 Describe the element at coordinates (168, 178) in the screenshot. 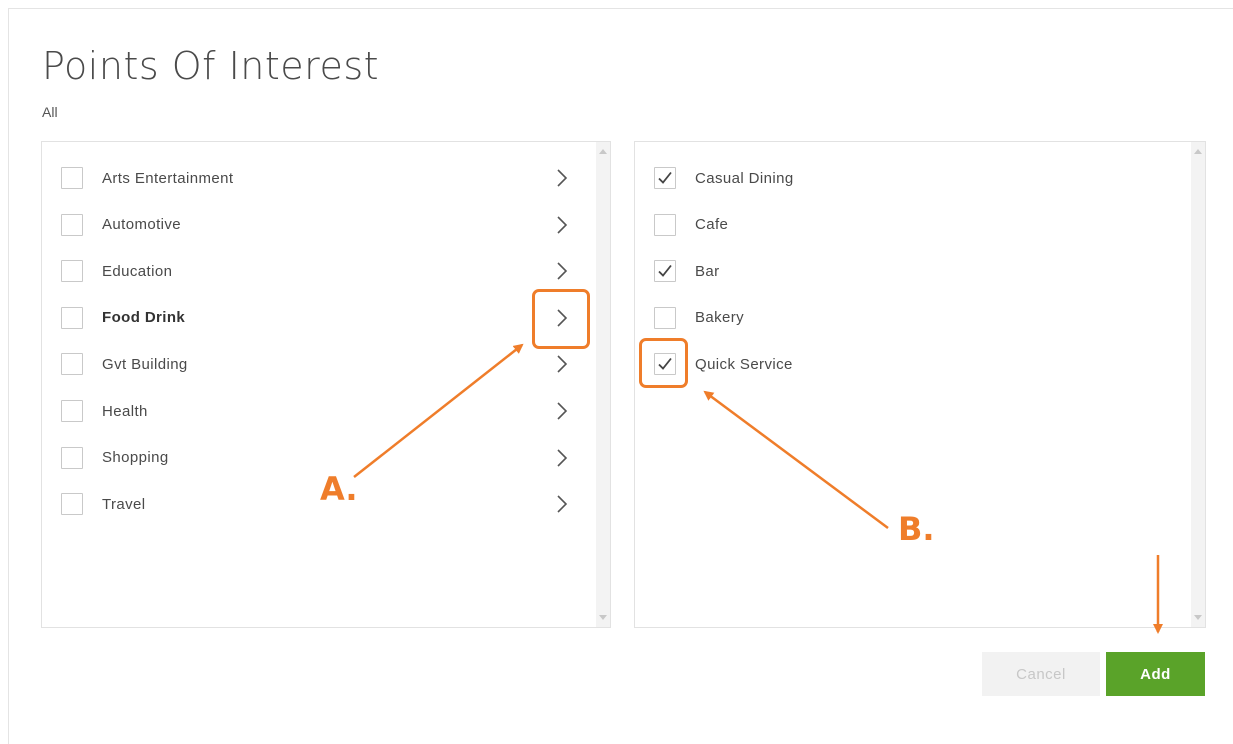

I see `list-item-label: Arts Entertainment` at that location.